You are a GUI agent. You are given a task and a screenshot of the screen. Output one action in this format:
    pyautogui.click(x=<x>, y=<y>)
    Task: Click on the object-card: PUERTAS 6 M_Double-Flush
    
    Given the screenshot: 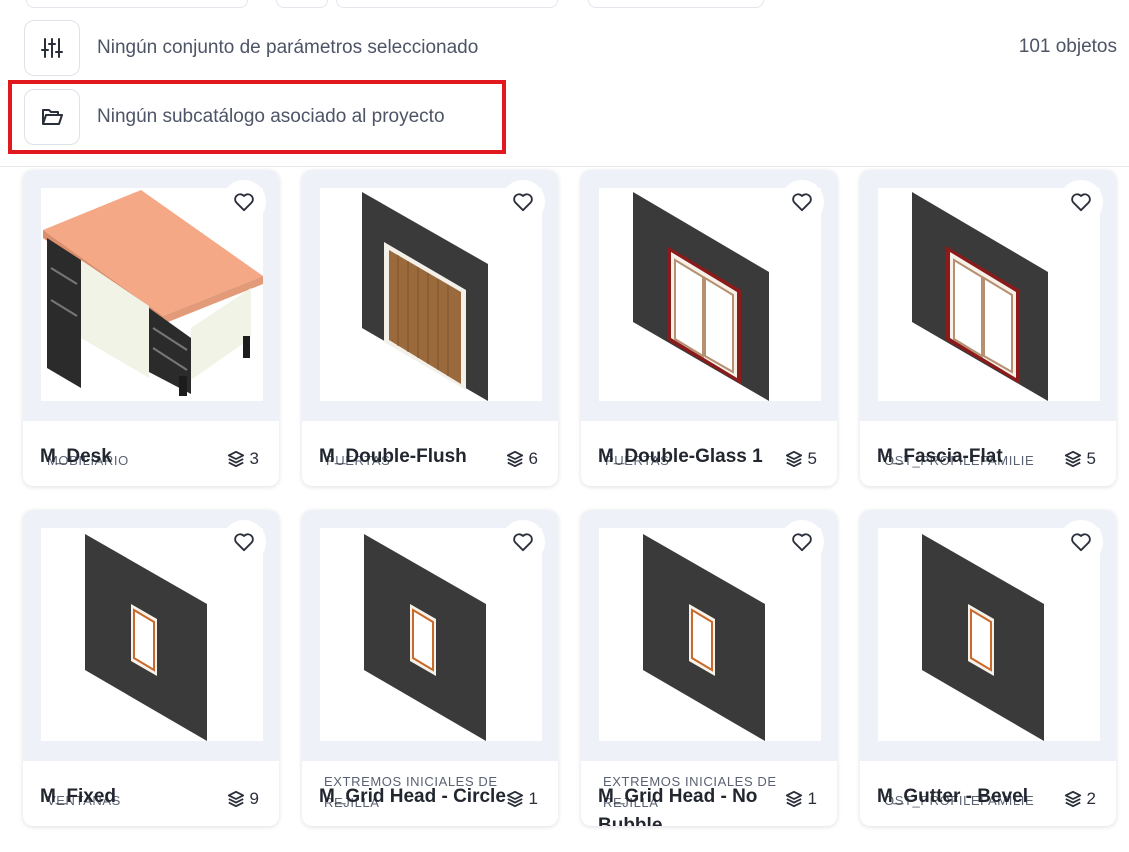 What is the action you would take?
    pyautogui.click(x=430, y=328)
    